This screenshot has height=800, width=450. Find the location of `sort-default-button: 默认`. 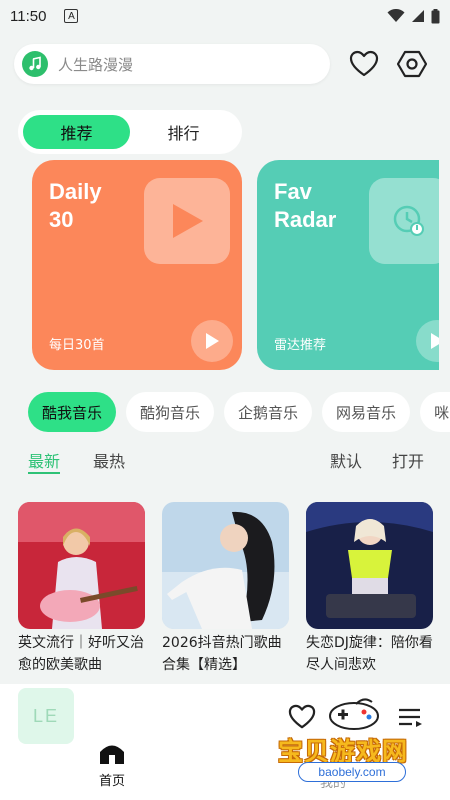

sort-default-button: 默认 is located at coordinates (346, 460).